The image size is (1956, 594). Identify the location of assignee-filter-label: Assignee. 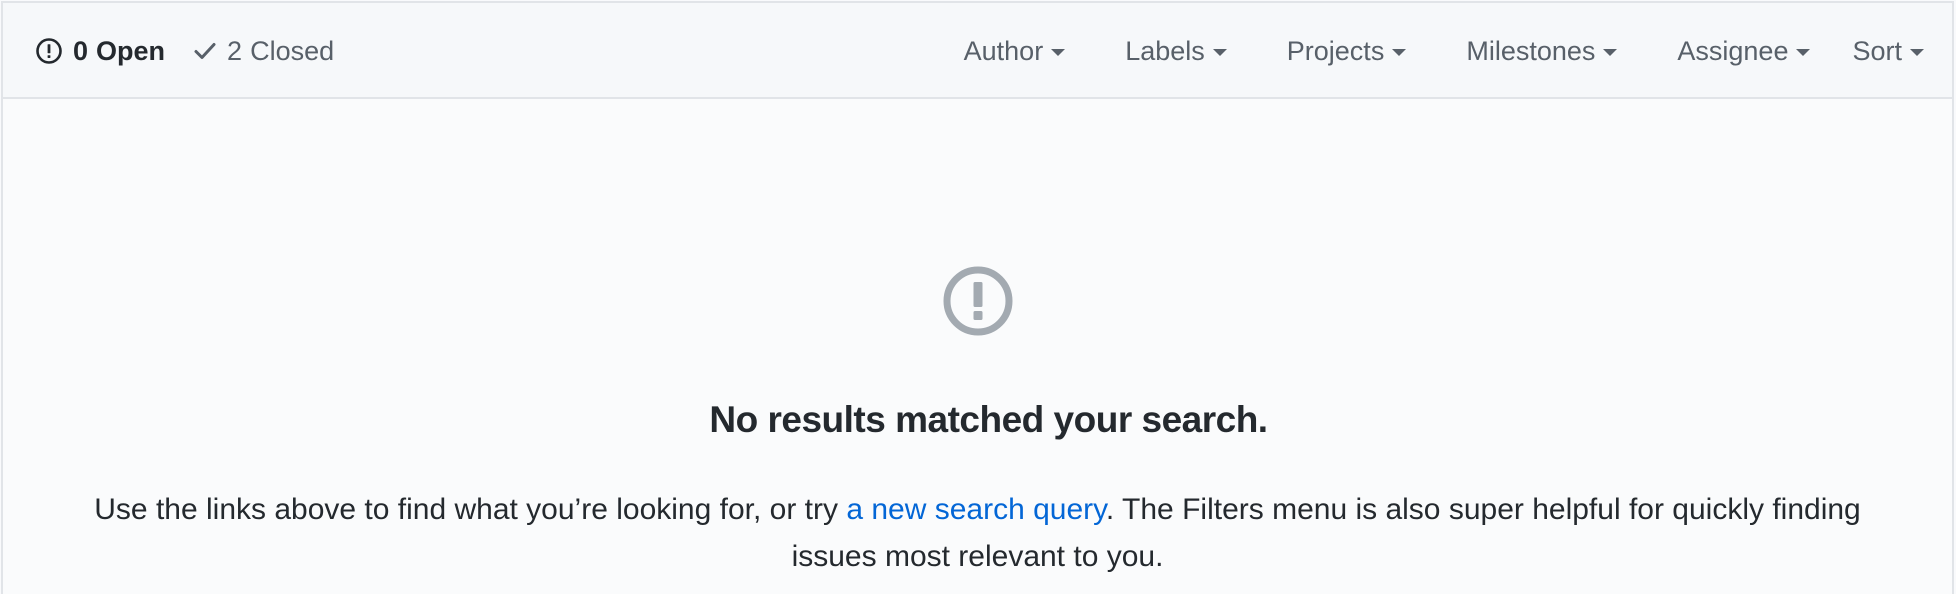
(1733, 50).